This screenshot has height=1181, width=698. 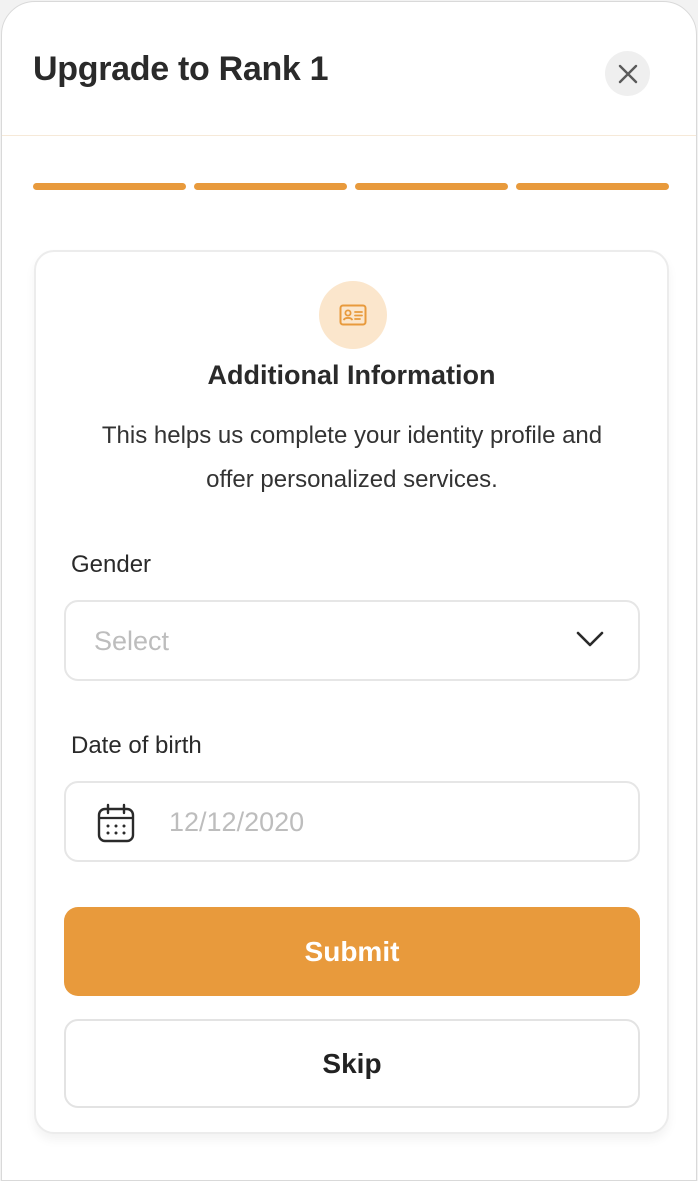 What do you see at coordinates (132, 641) in the screenshot?
I see `gender-placeholder: Select` at bounding box center [132, 641].